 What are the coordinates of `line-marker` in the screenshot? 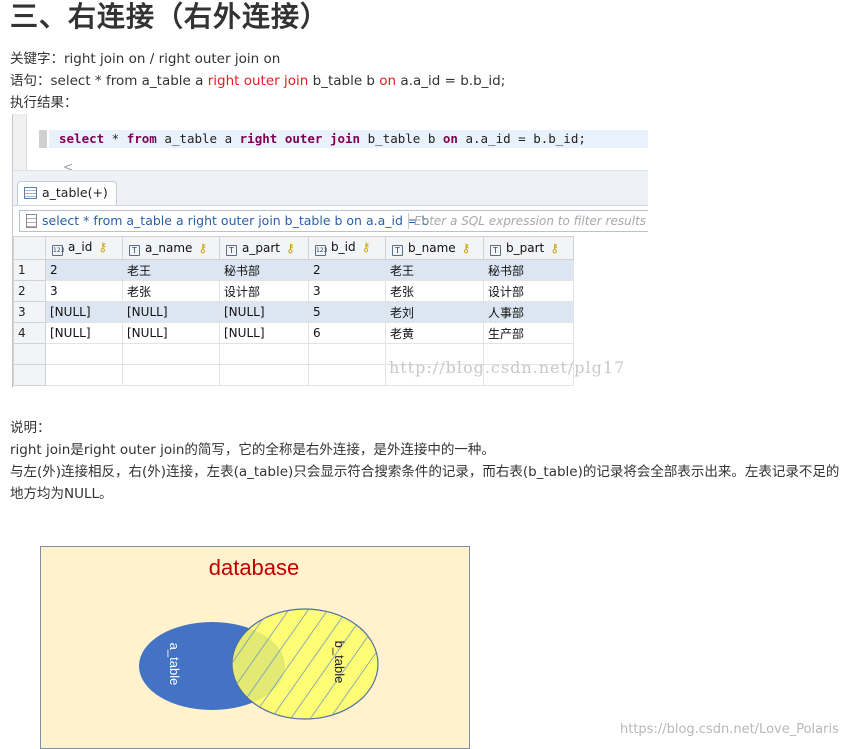 It's located at (43, 139).